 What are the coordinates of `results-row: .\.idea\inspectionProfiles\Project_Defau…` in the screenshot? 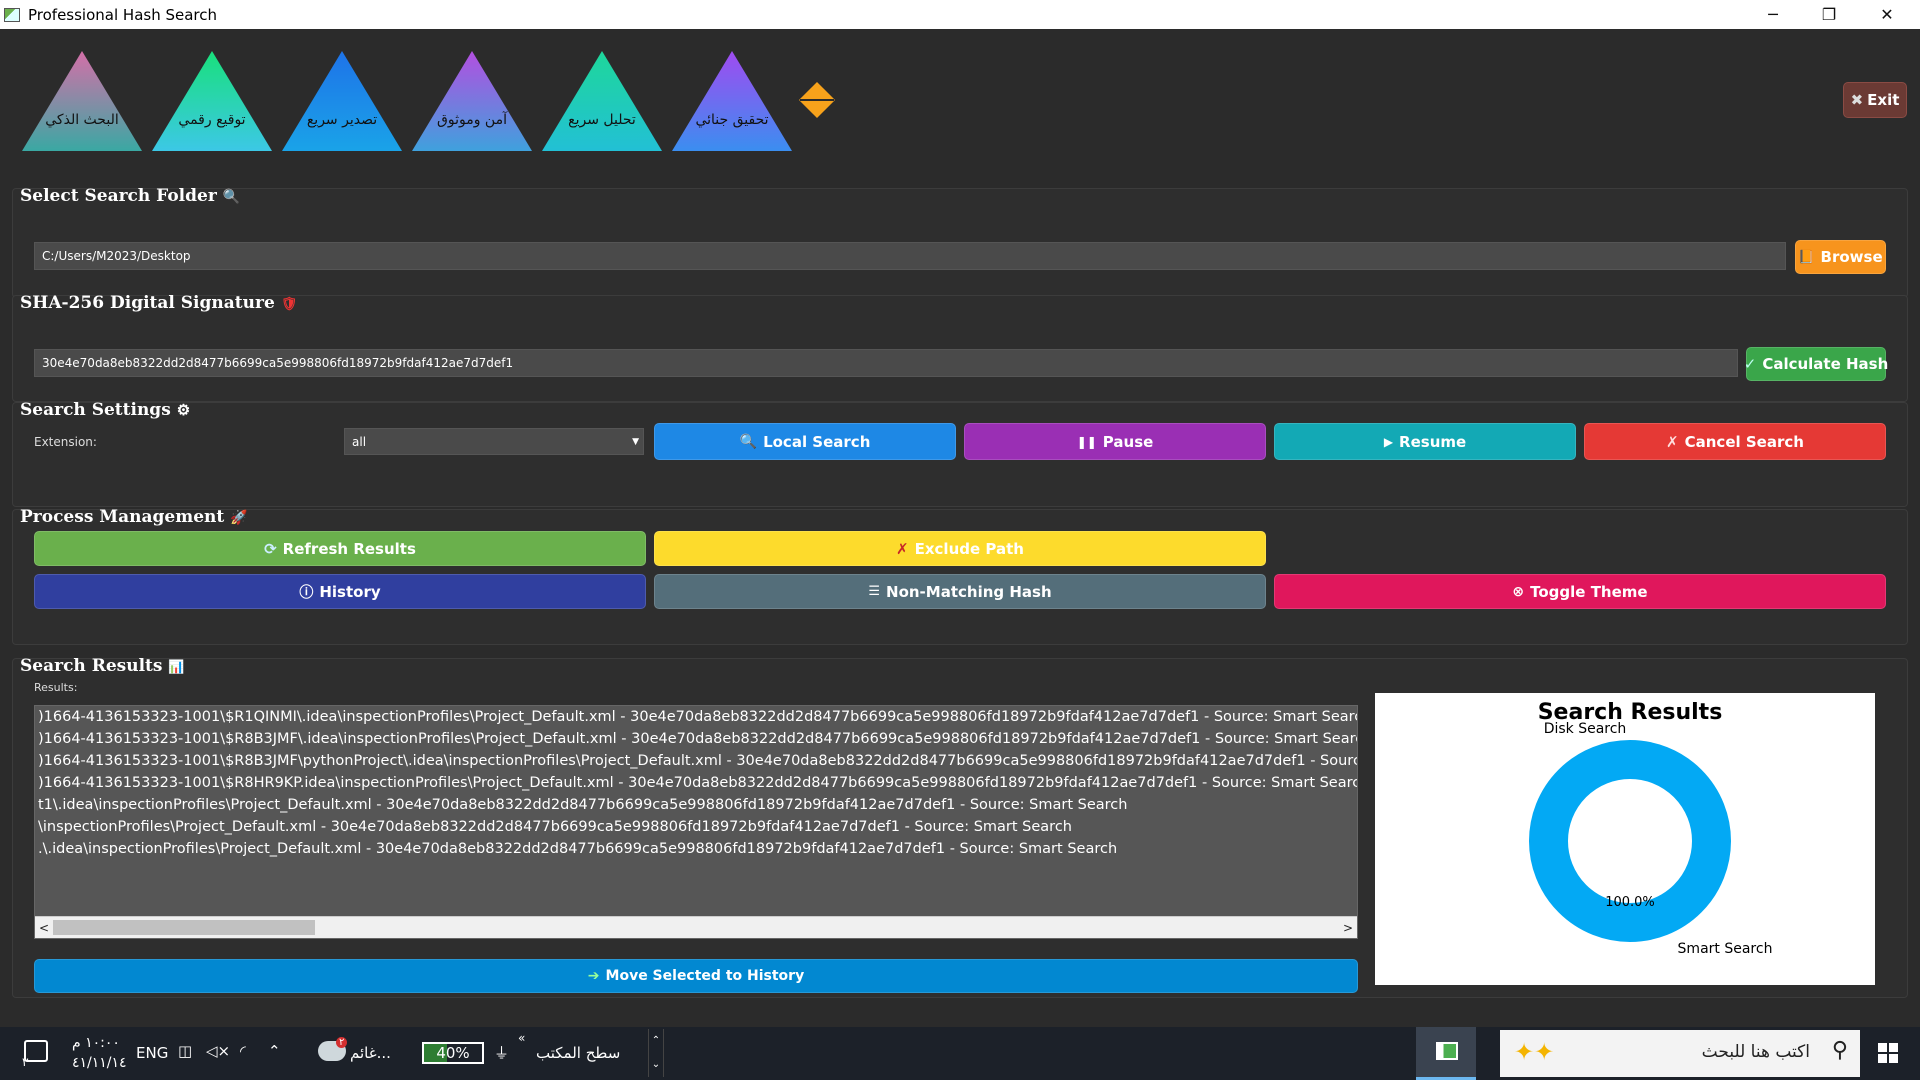 It's located at (696, 849).